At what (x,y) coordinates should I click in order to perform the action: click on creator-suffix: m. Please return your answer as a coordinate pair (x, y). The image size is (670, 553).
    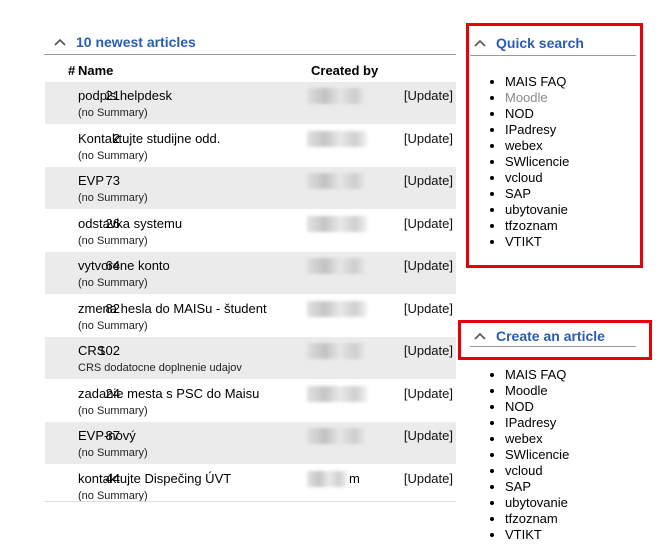
    Looking at the image, I should click on (354, 478).